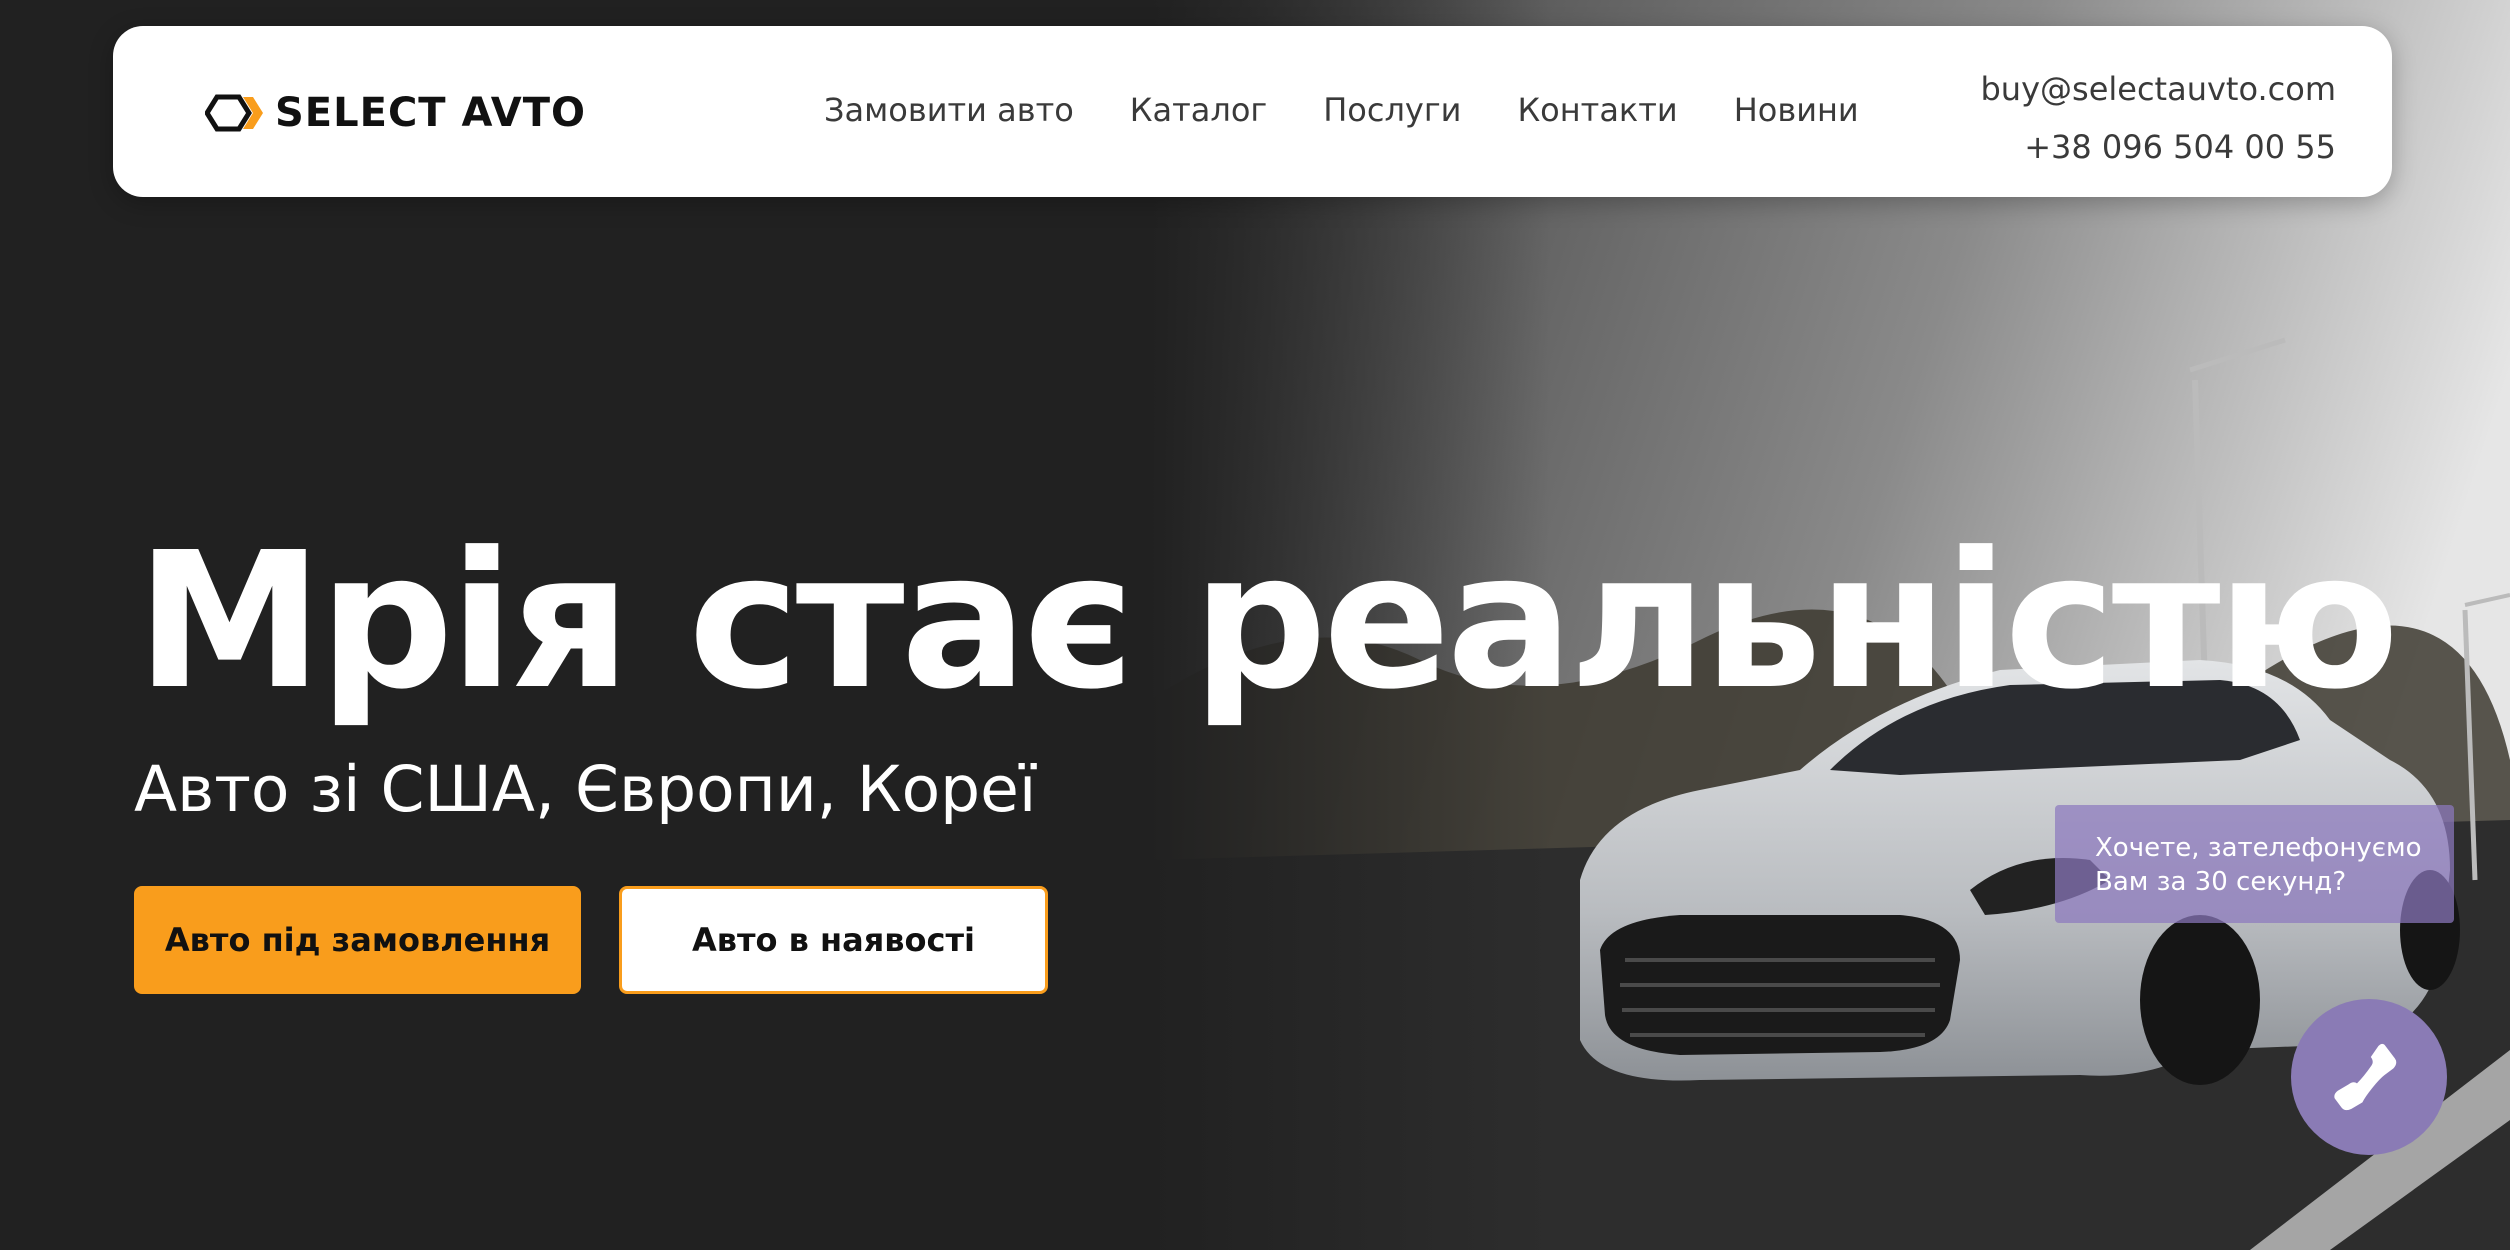 The height and width of the screenshot is (1250, 2510). What do you see at coordinates (430, 113) in the screenshot?
I see `brand-name: SELECT AVTO` at bounding box center [430, 113].